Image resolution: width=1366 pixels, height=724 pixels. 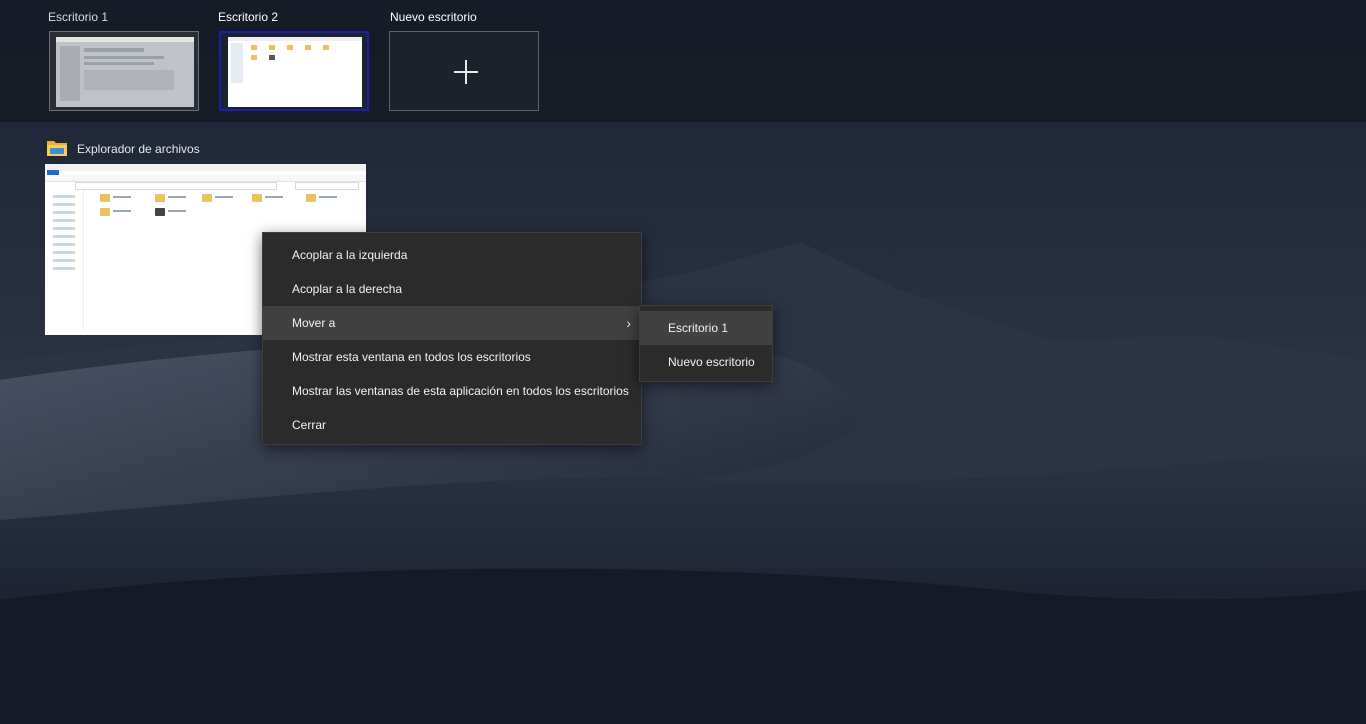 I want to click on app-title: Explorador de archivos, so click(x=138, y=149).